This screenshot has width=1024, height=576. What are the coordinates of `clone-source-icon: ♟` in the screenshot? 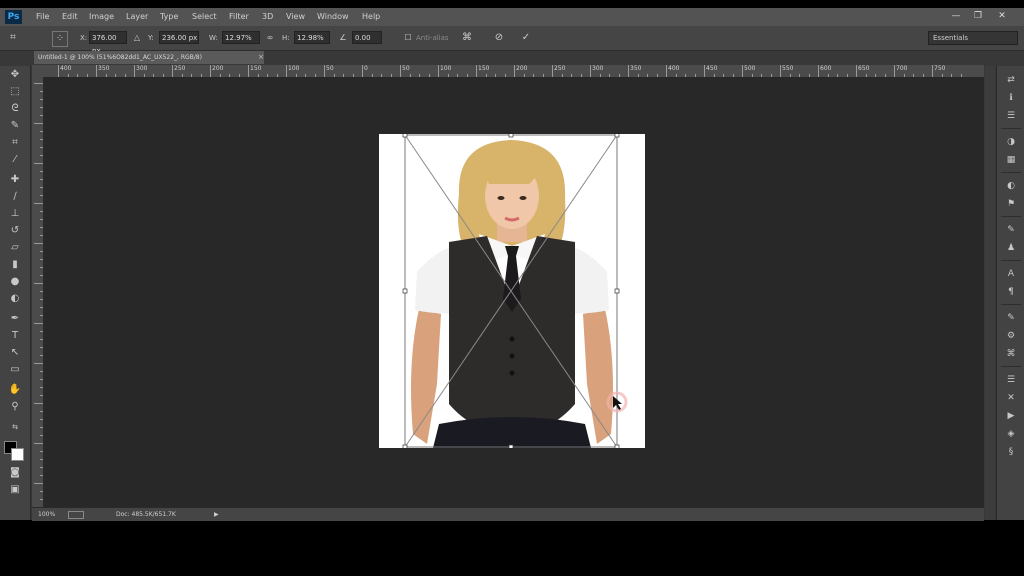 It's located at (1011, 248).